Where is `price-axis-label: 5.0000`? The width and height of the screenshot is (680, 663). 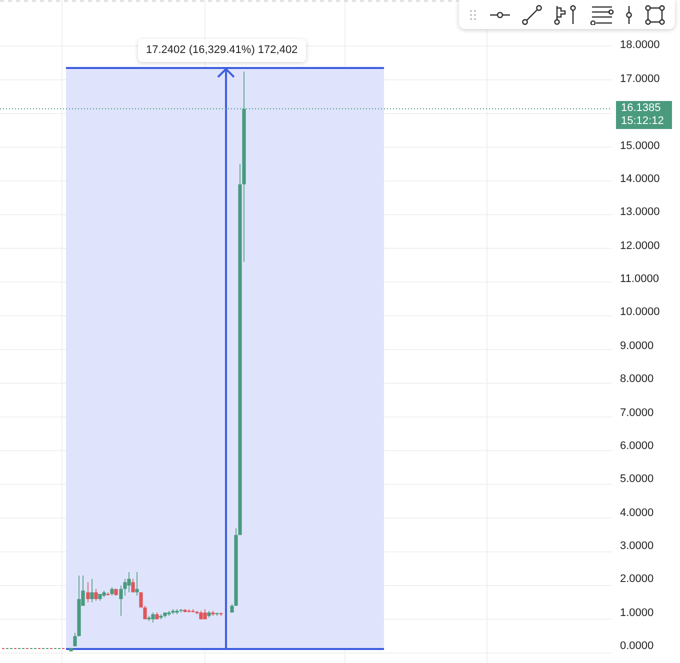
price-axis-label: 5.0000 is located at coordinates (637, 480).